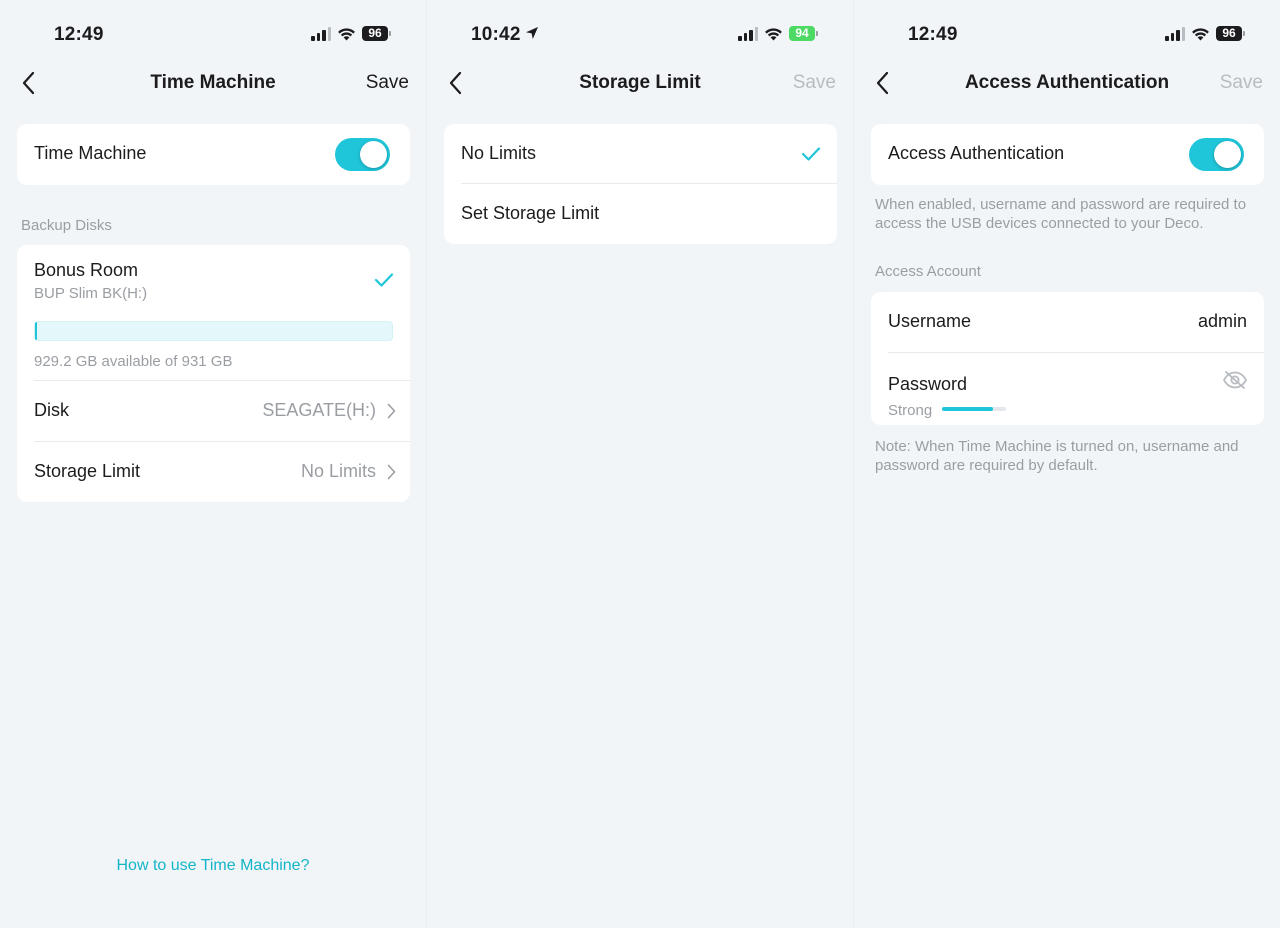  Describe the element at coordinates (213, 411) in the screenshot. I see `disk-row: Disk SEAGATE(H:)` at that location.